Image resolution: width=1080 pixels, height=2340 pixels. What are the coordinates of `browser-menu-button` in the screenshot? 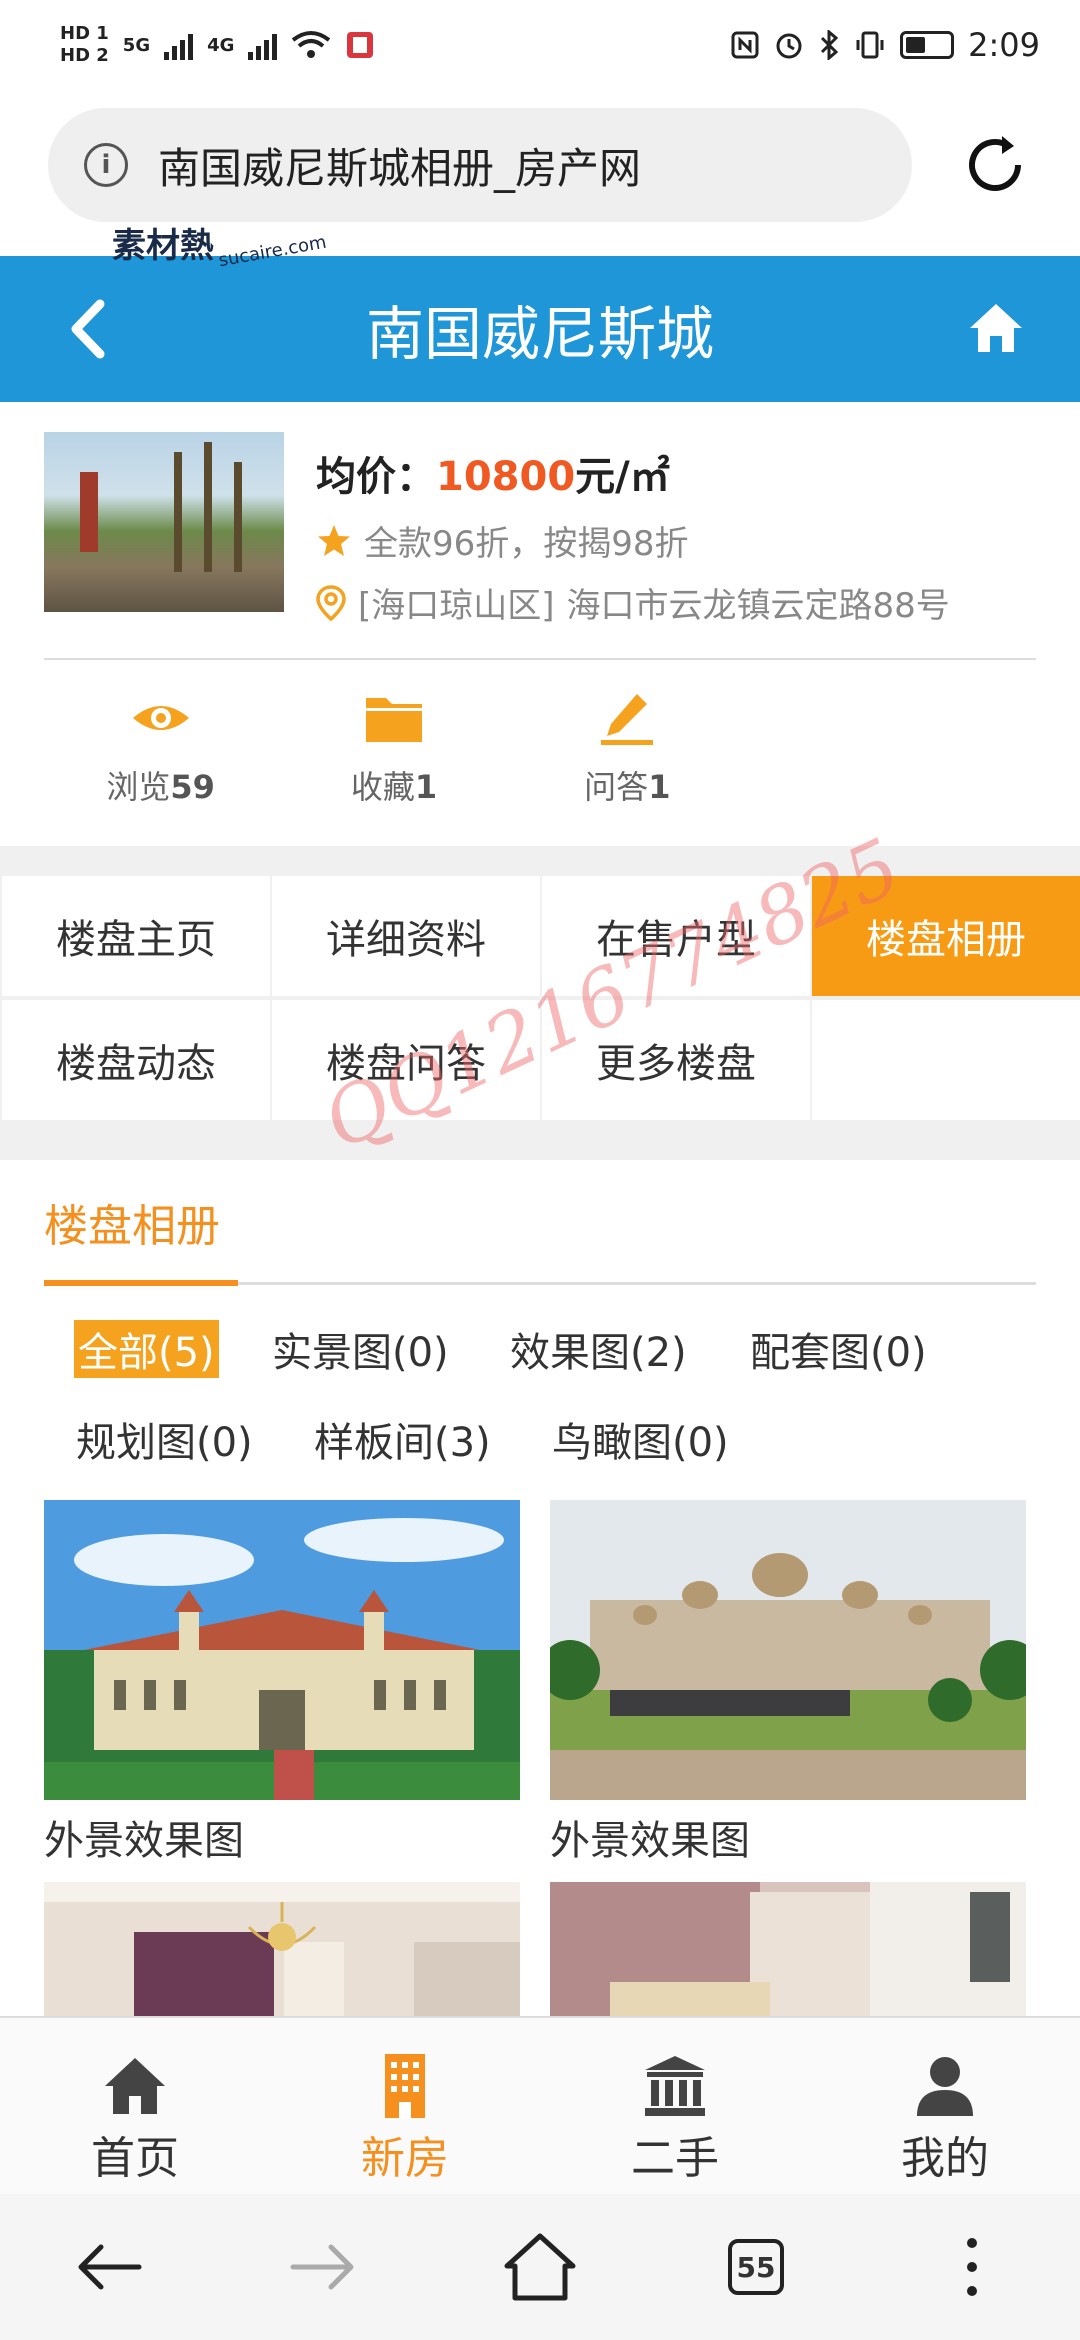 It's located at (972, 2267).